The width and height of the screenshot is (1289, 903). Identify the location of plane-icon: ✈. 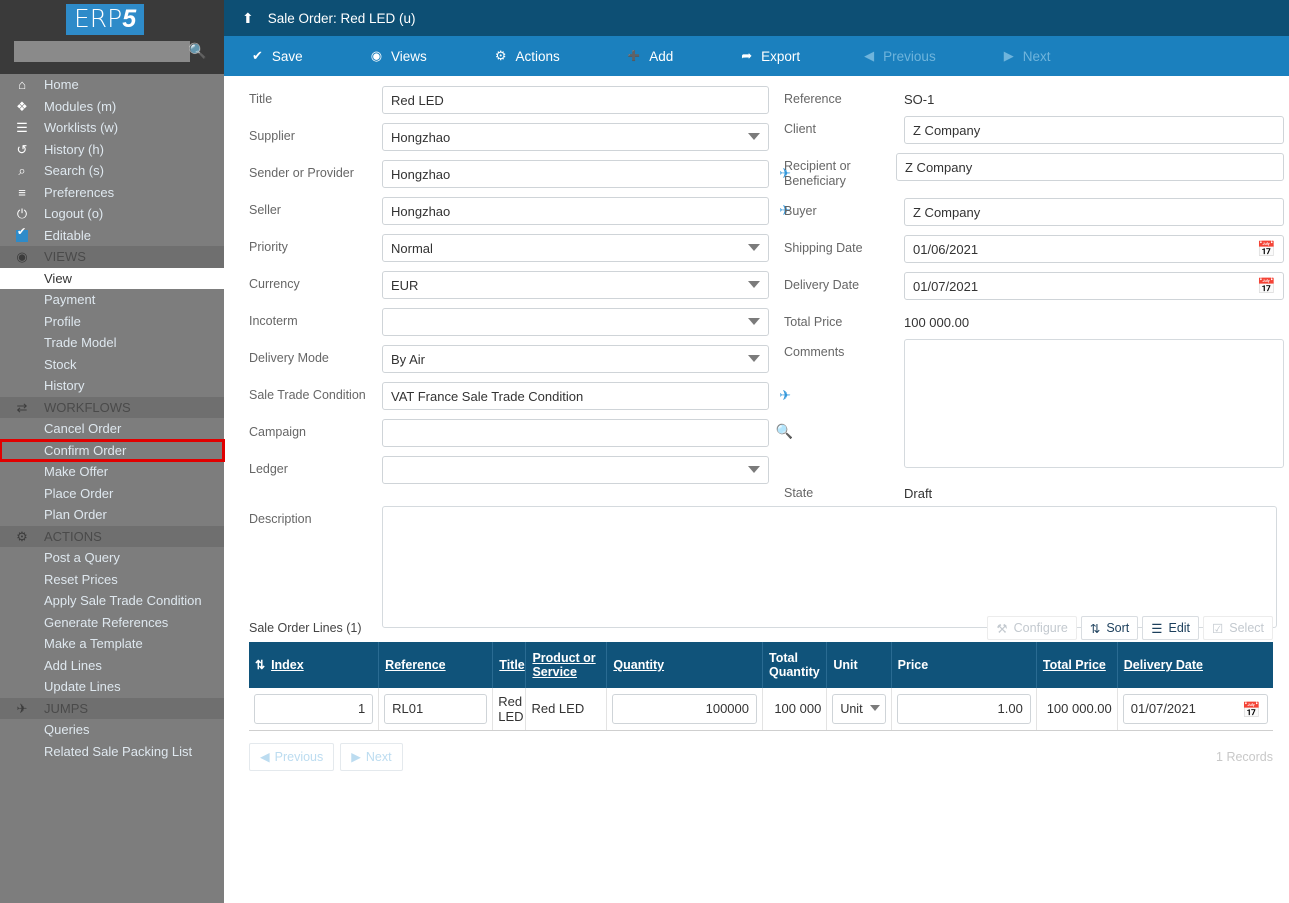
(22, 708).